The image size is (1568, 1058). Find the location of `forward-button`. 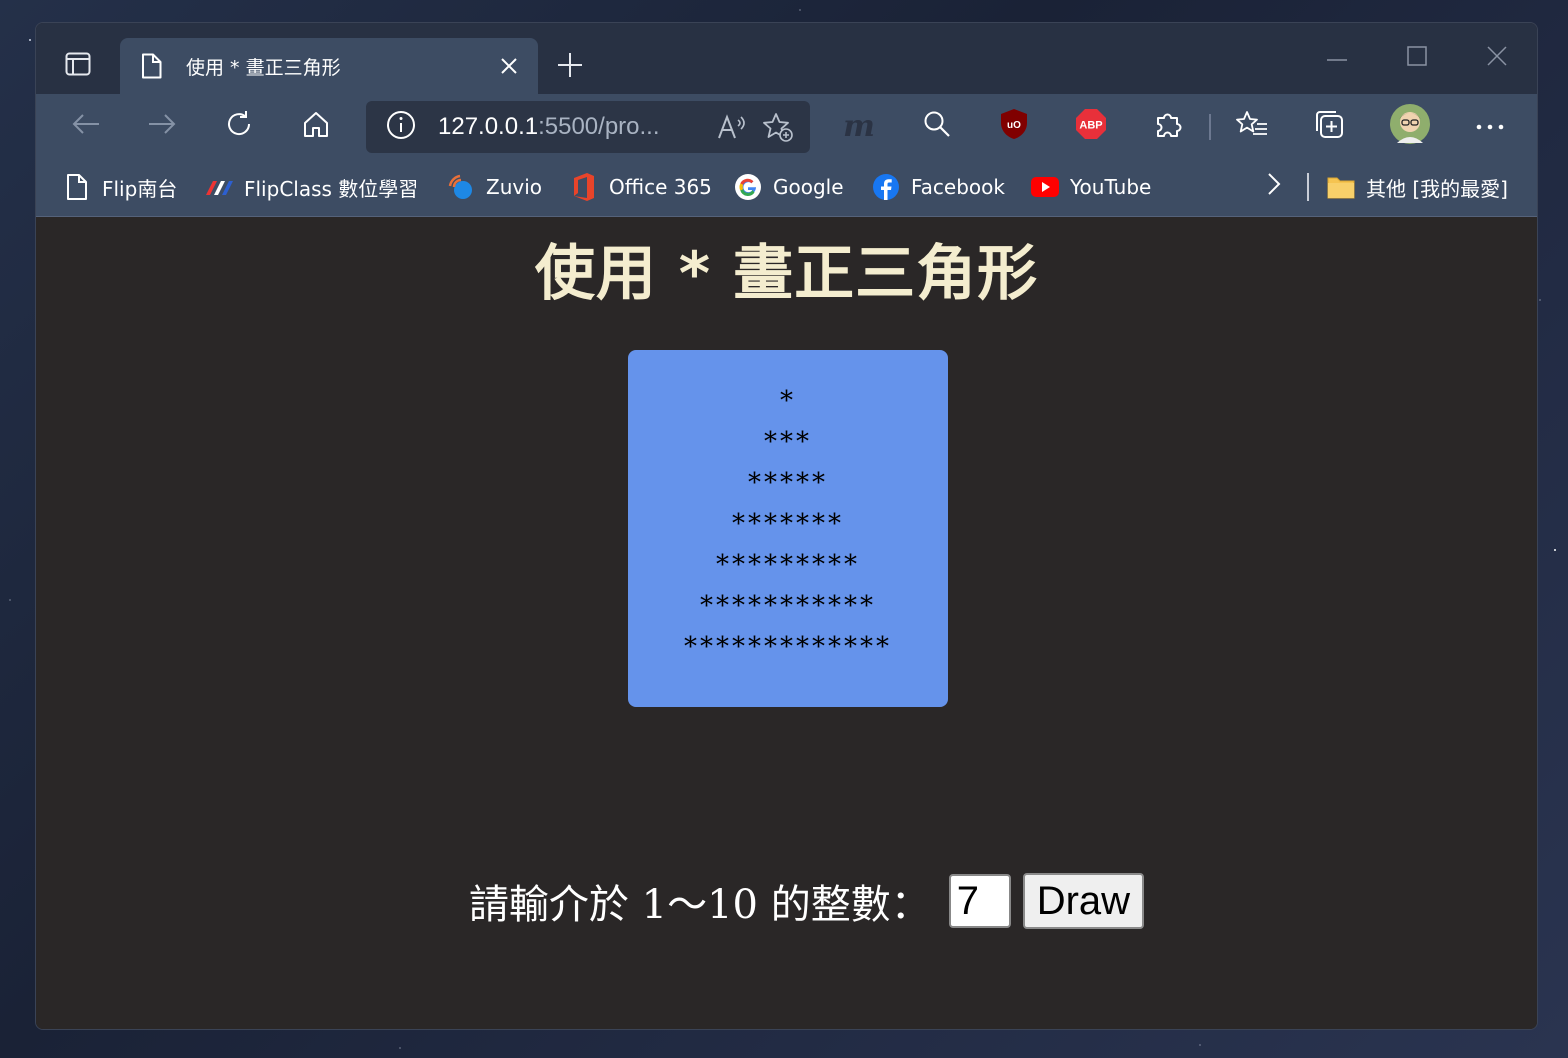

forward-button is located at coordinates (162, 126).